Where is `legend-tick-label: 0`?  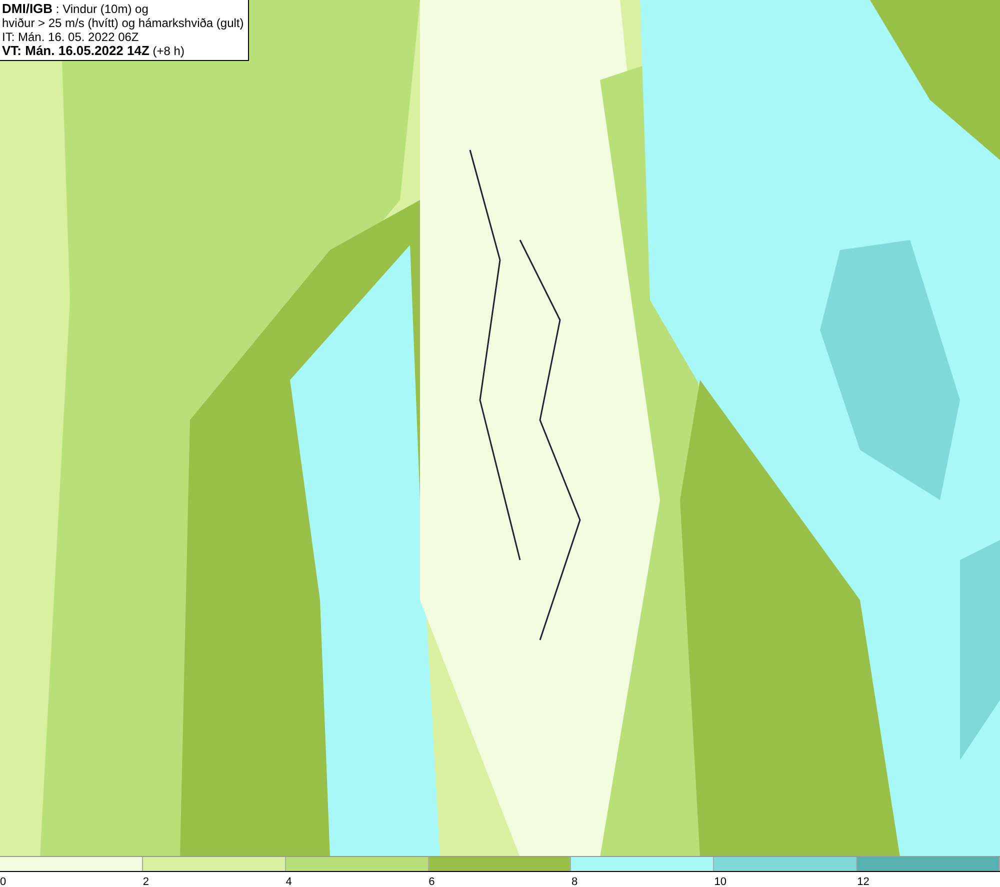
legend-tick-label: 0 is located at coordinates (3, 881).